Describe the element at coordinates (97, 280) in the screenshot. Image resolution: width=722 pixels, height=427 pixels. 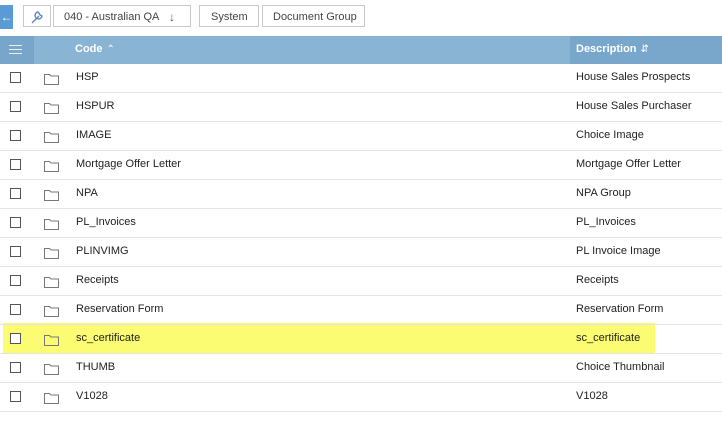
I see `row-code: Receipts` at that location.